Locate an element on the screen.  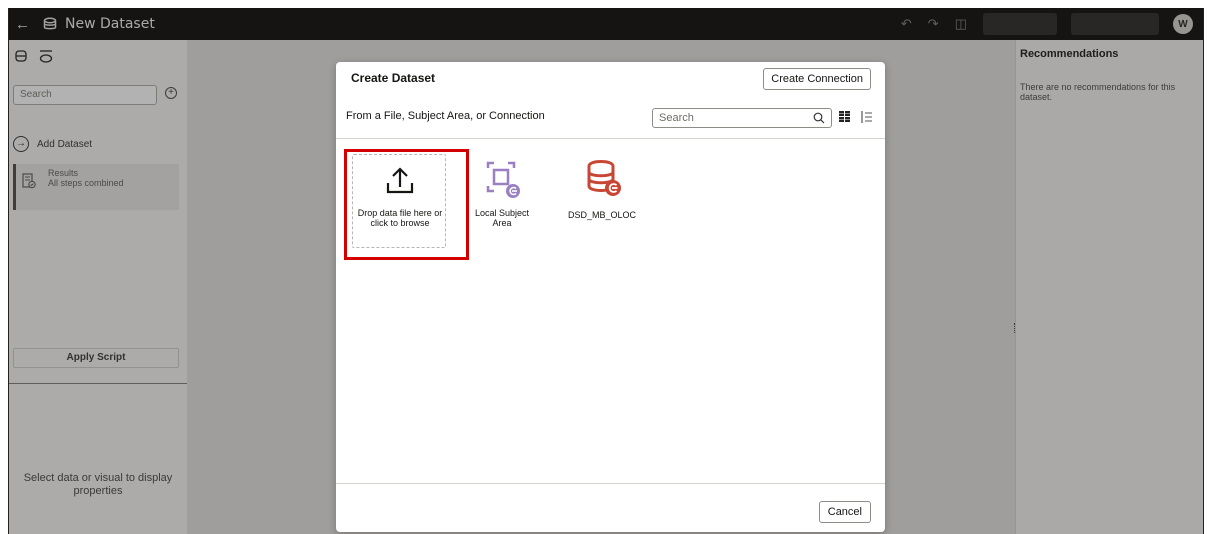
highlight-box is located at coordinates (406, 204).